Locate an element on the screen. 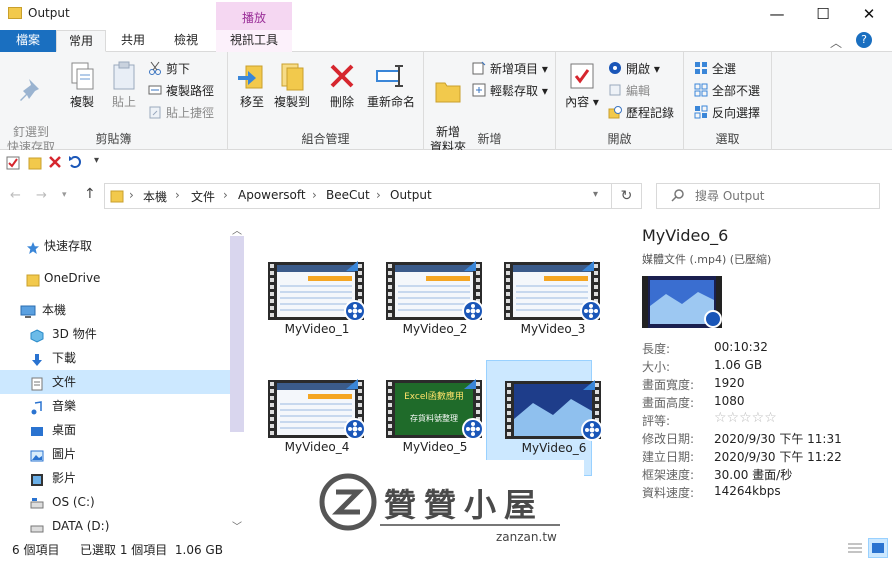  video-thumbnail is located at coordinates (435, 291).